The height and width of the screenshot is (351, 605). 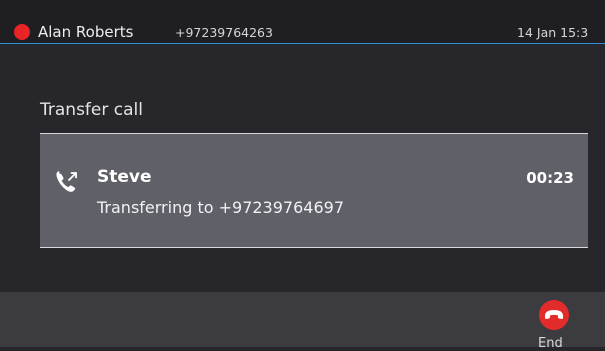 I want to click on page-title: Transfer call, so click(x=91, y=110).